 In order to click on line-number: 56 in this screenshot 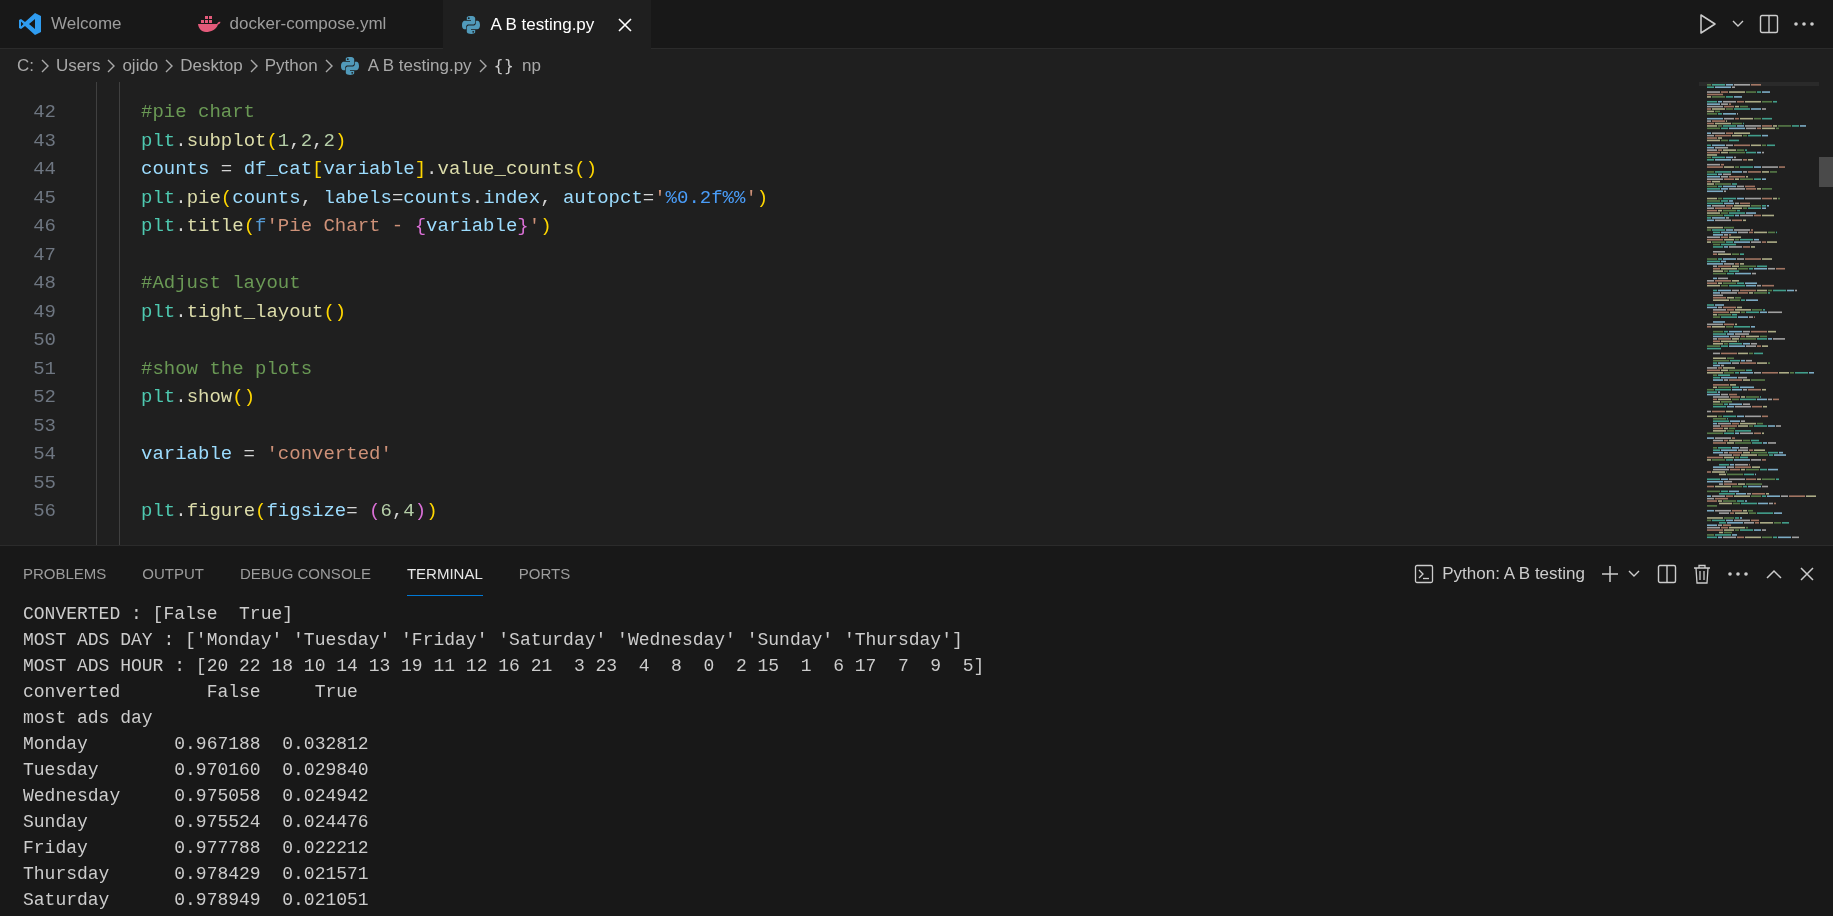, I will do `click(44, 511)`.